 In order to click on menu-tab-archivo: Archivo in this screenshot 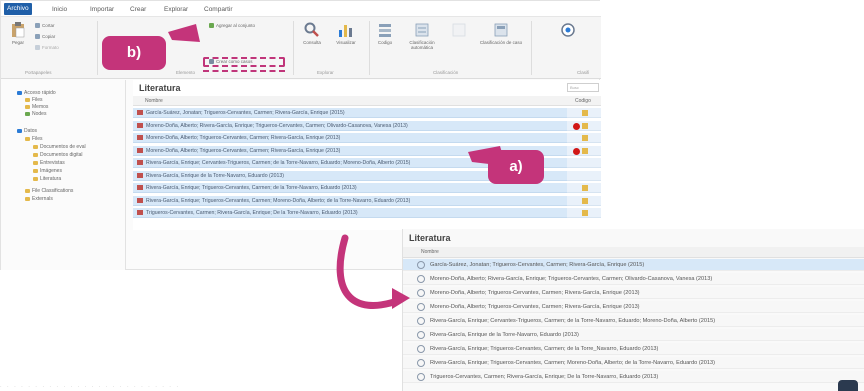, I will do `click(18, 9)`.